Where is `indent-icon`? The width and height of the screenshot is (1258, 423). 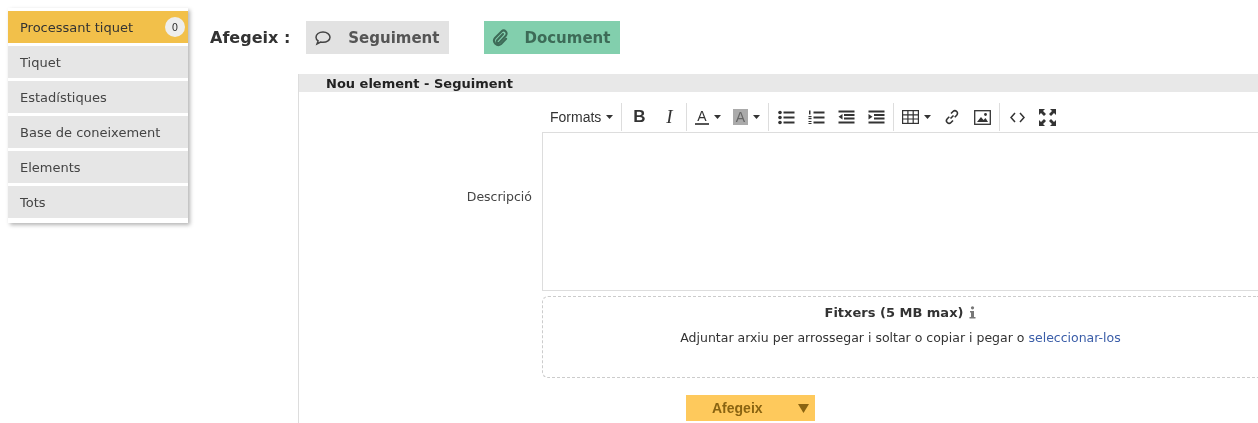 indent-icon is located at coordinates (876, 117).